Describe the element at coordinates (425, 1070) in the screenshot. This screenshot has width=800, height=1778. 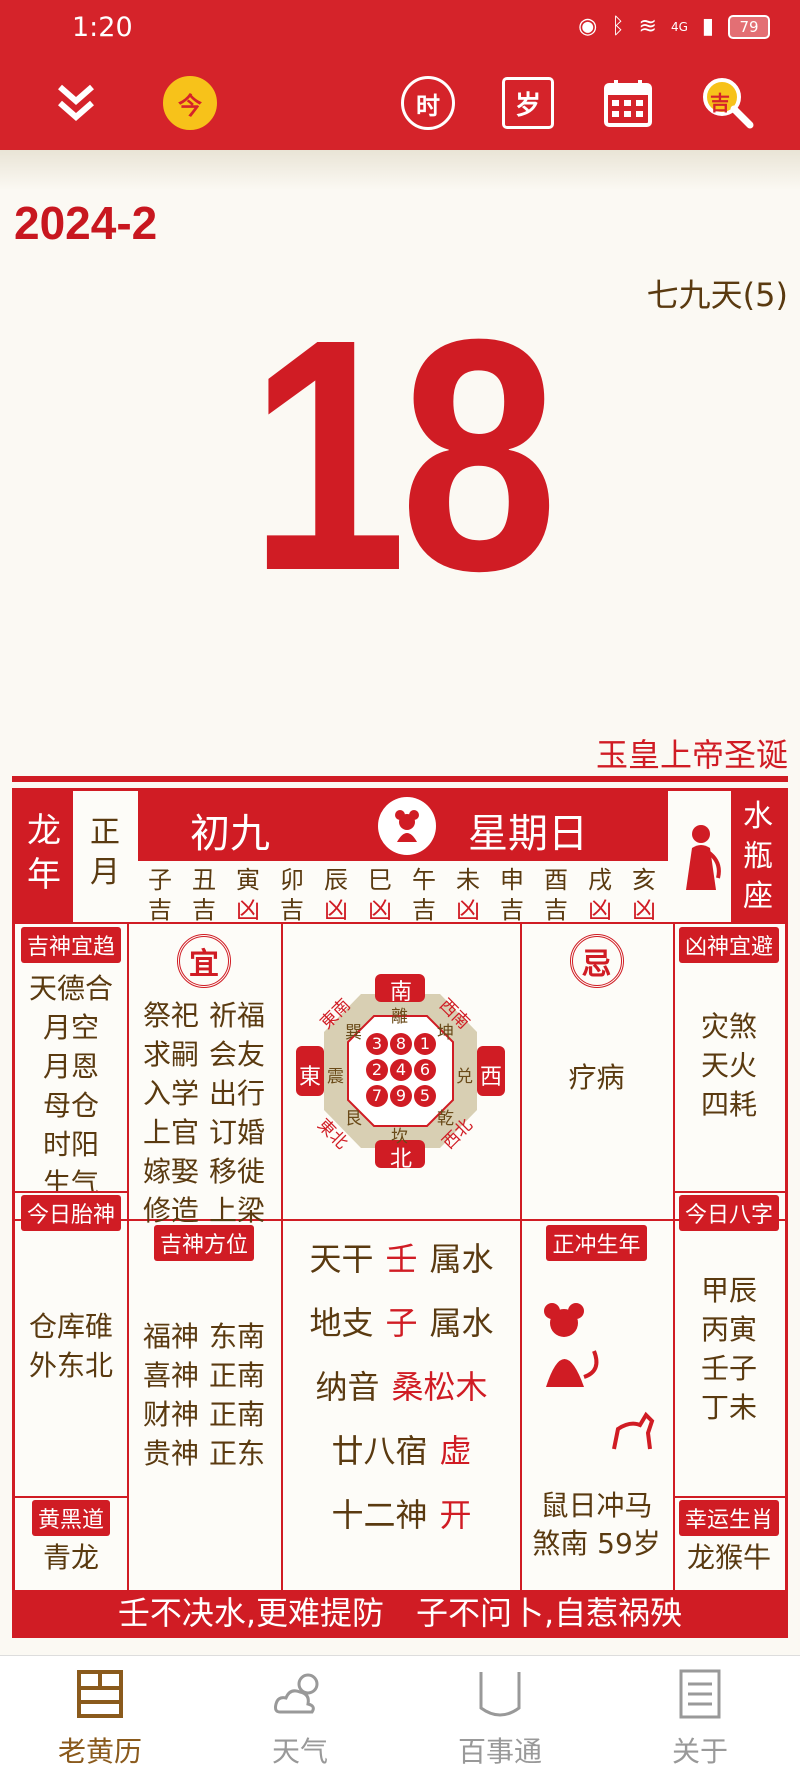
I see `luoshu-number: 6` at that location.